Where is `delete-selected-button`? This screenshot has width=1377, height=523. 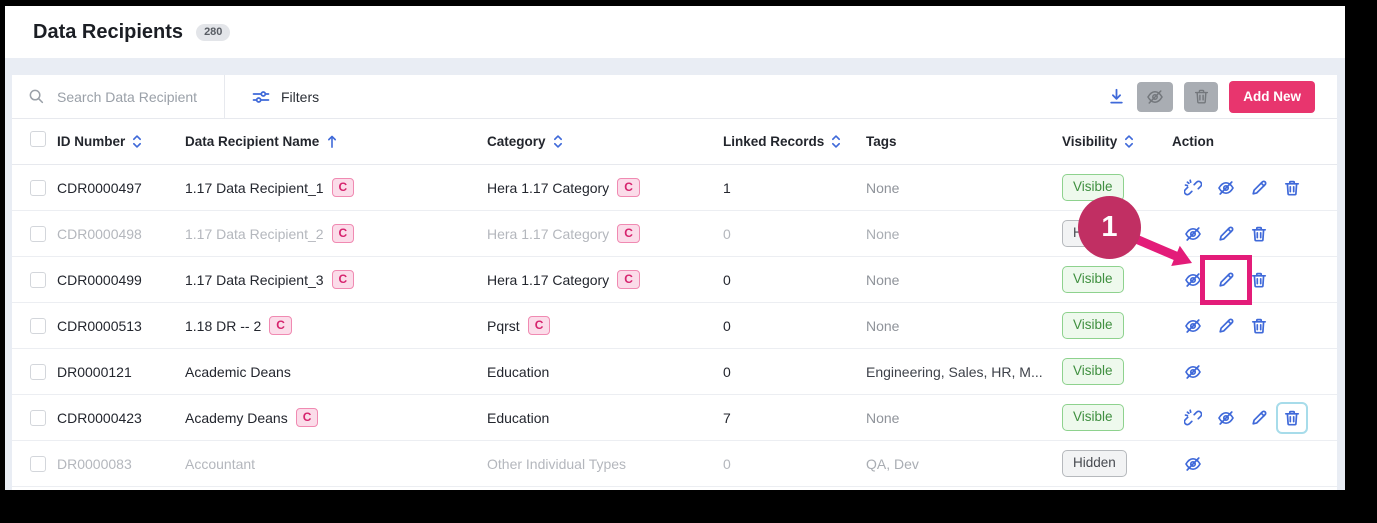 delete-selected-button is located at coordinates (1201, 96).